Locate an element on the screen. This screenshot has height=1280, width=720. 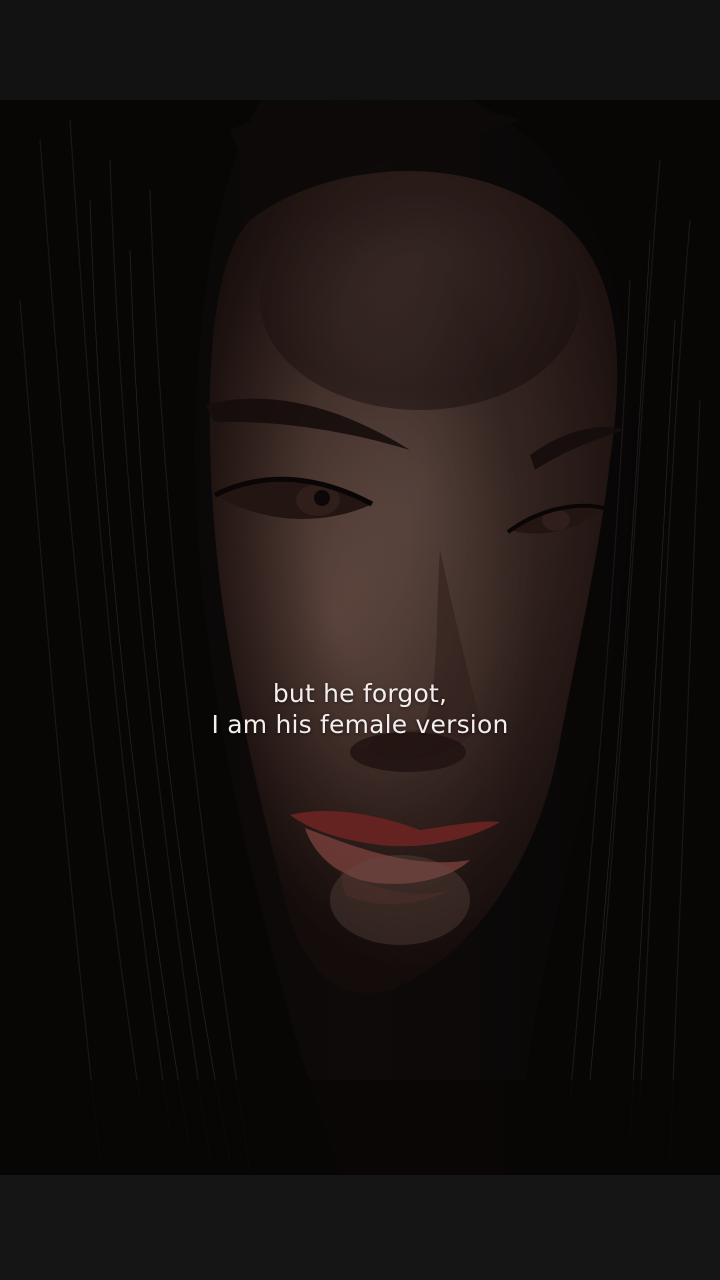
caption-line-1: but he forgot, is located at coordinates (360, 693).